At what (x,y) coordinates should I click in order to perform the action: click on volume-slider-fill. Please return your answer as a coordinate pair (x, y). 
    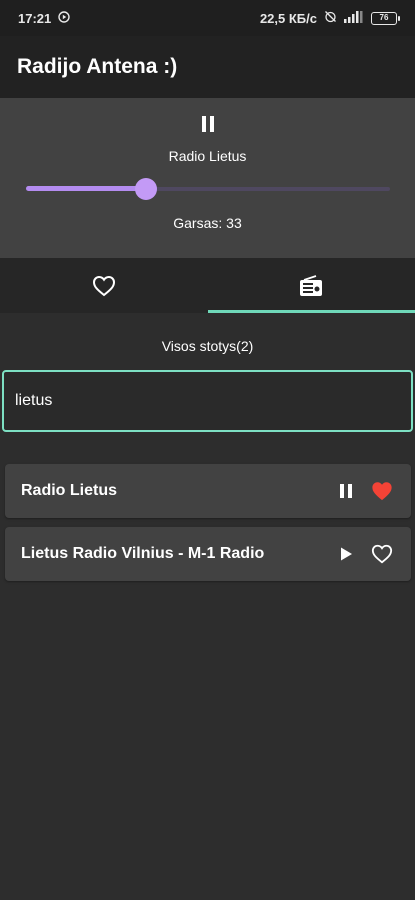
    Looking at the image, I should click on (86, 188).